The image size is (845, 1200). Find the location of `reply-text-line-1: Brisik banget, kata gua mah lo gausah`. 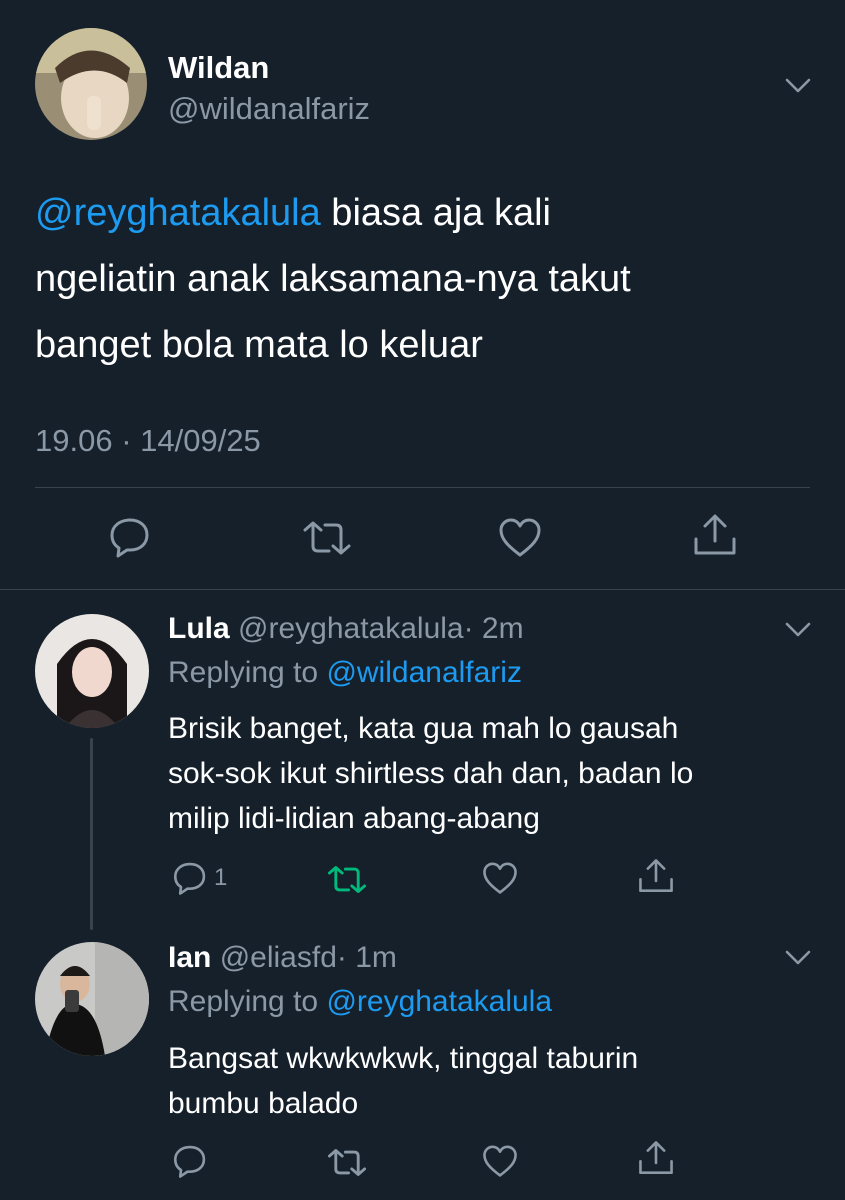

reply-text-line-1: Brisik banget, kata gua mah lo gausah is located at coordinates (423, 728).